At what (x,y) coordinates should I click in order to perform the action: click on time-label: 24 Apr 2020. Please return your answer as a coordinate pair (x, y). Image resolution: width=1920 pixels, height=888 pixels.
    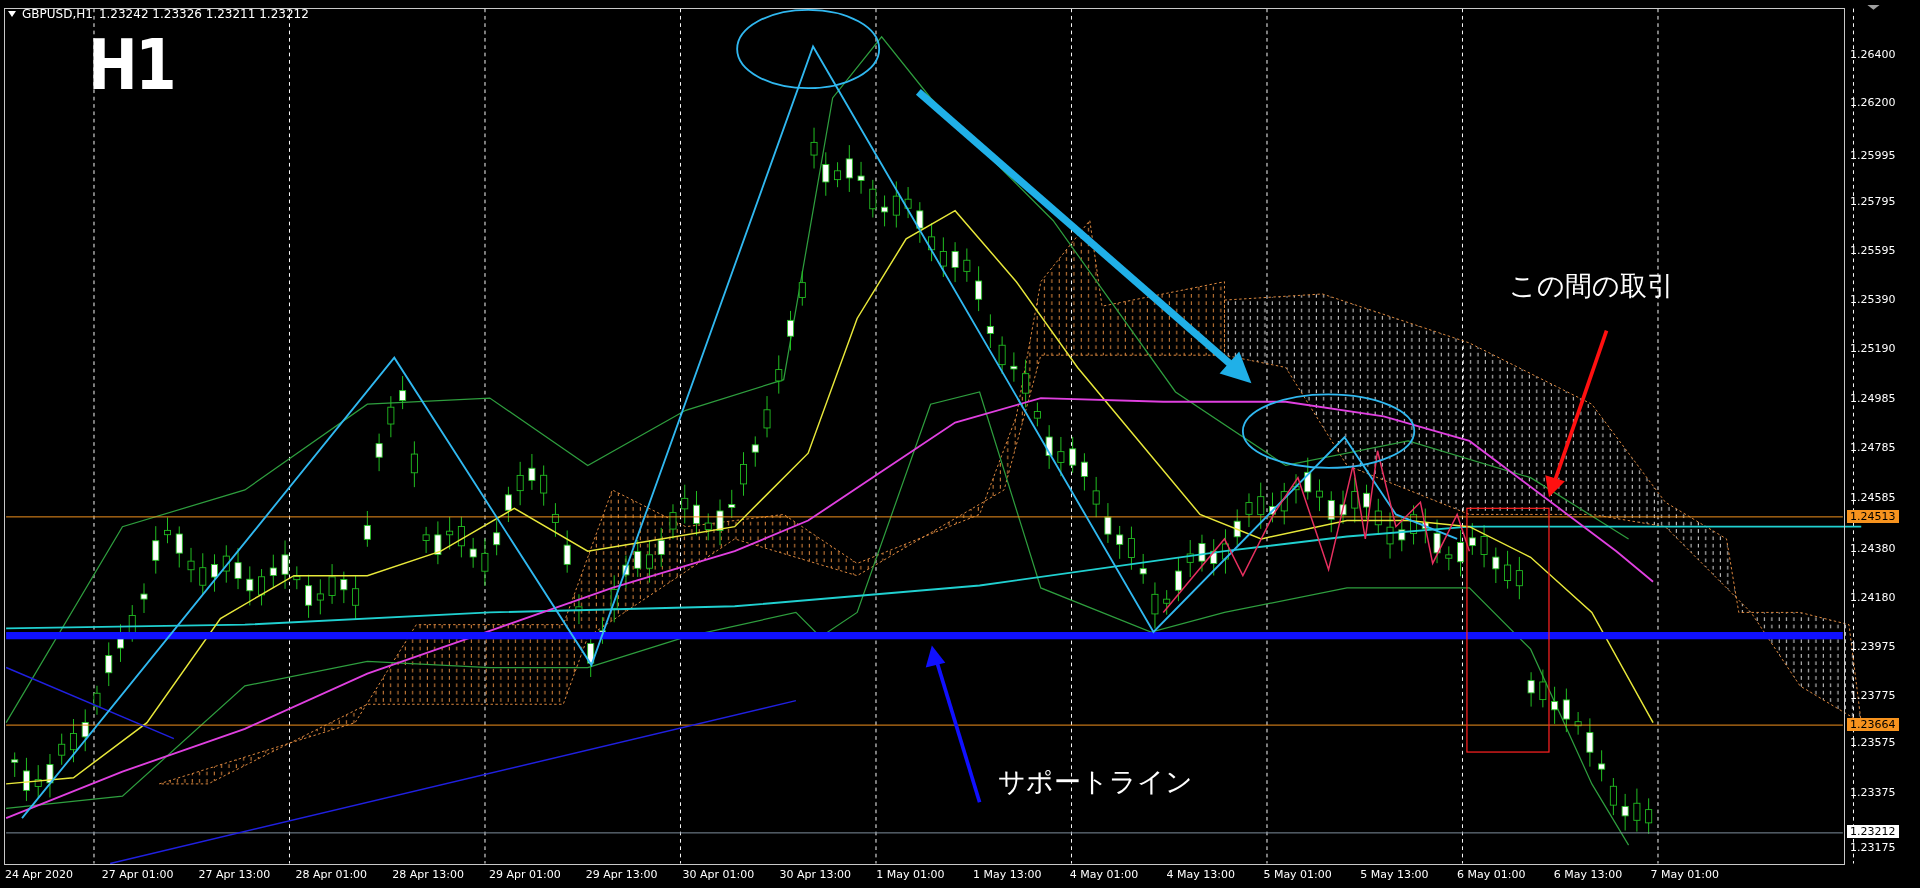
    Looking at the image, I should click on (39, 874).